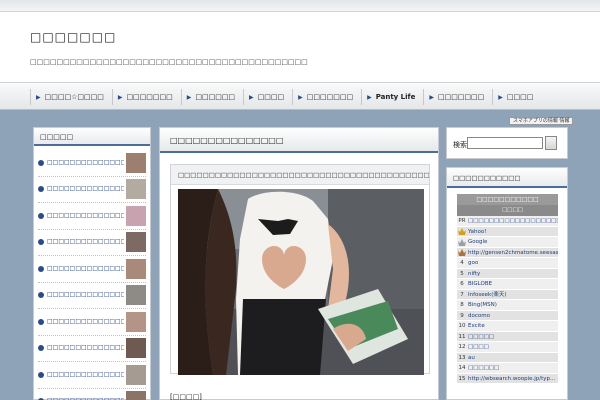 The width and height of the screenshot is (600, 400). I want to click on list-item: □□□□□□□□□□□□□□, so click(92, 163).